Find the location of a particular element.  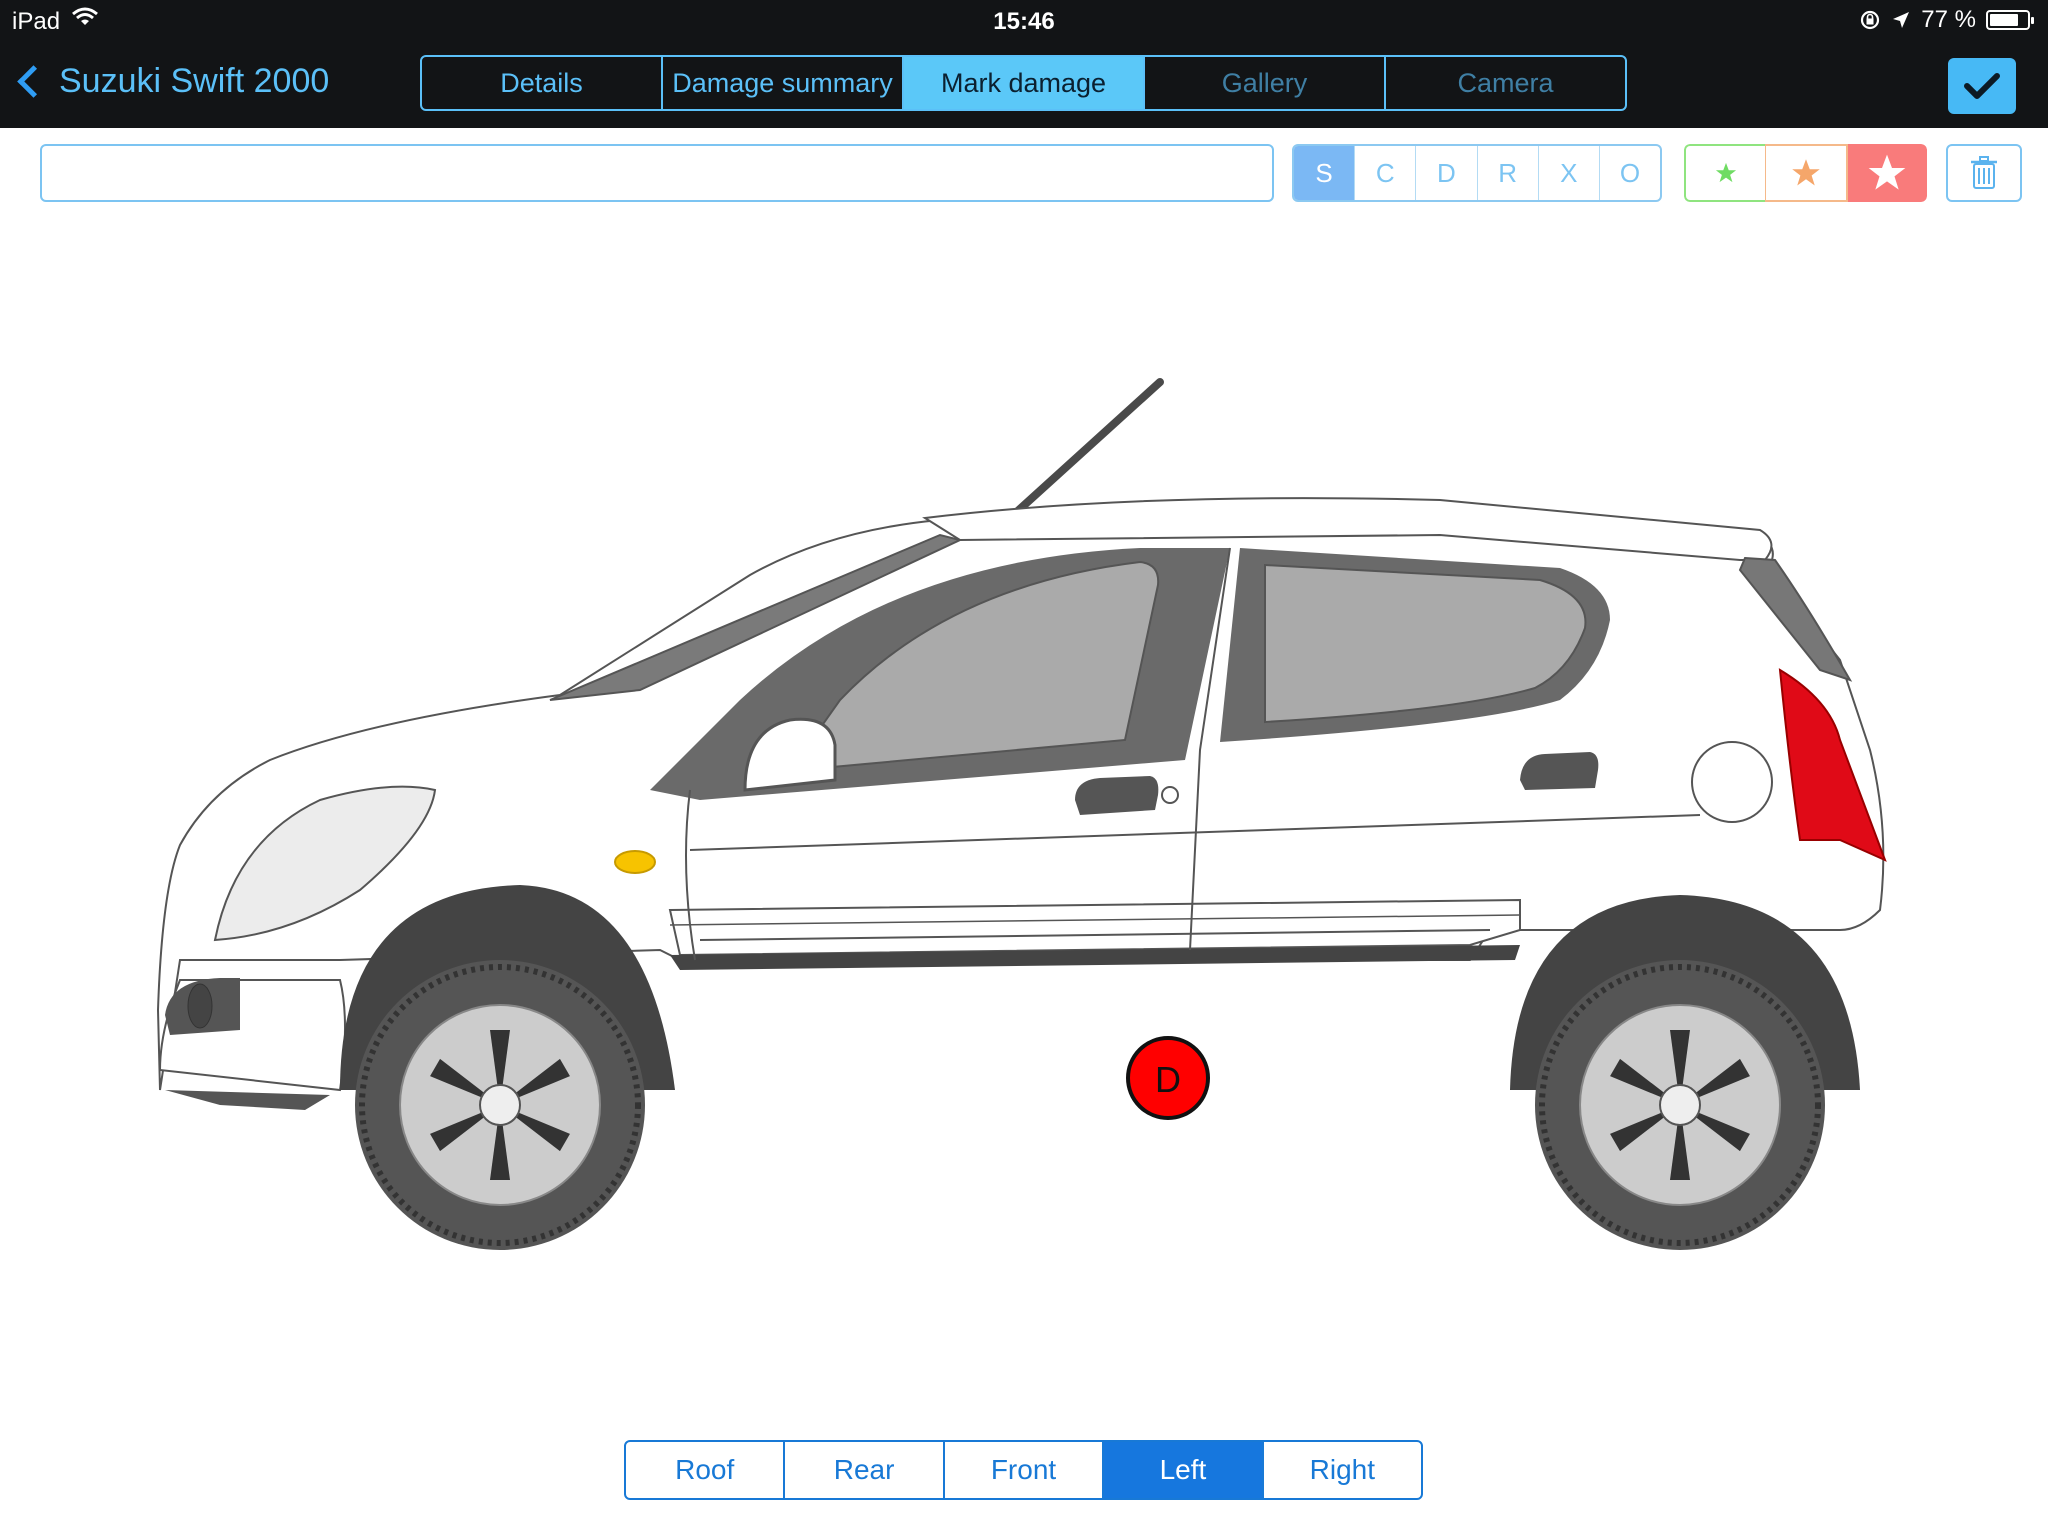

damage-marker-label: D is located at coordinates (1168, 1079).